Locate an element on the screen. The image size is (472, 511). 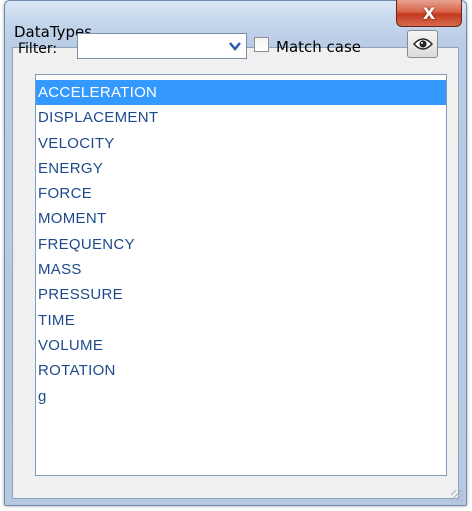
list-item: FREQUENCY is located at coordinates (241, 244).